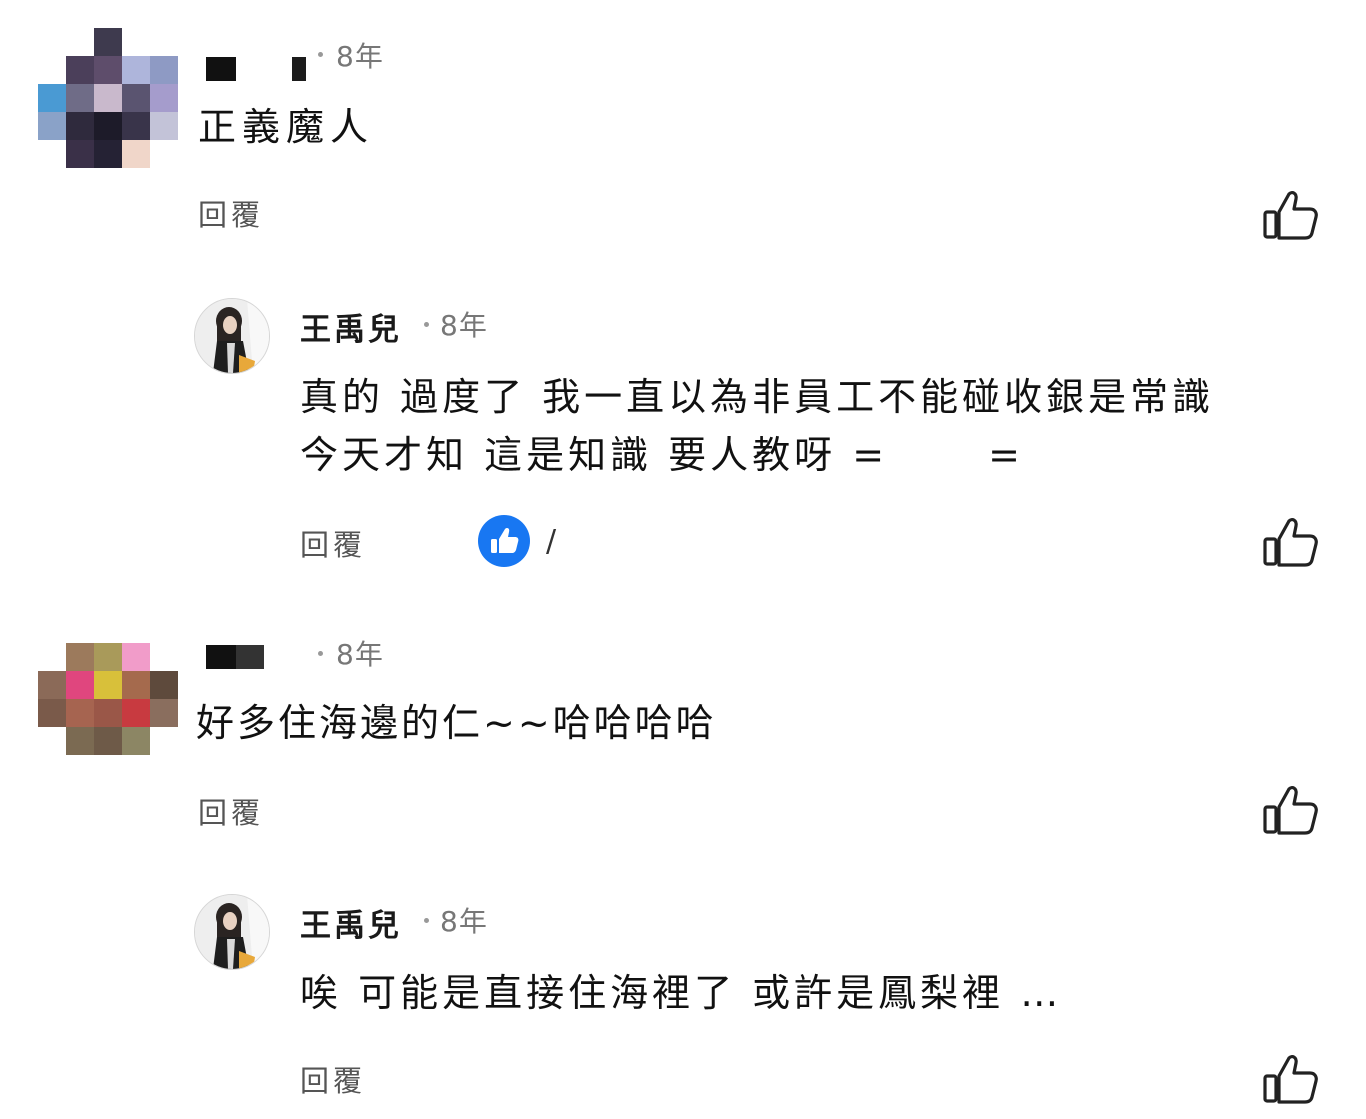 The image size is (1366, 1119). Describe the element at coordinates (504, 541) in the screenshot. I see `thumbs-up-icon` at that location.